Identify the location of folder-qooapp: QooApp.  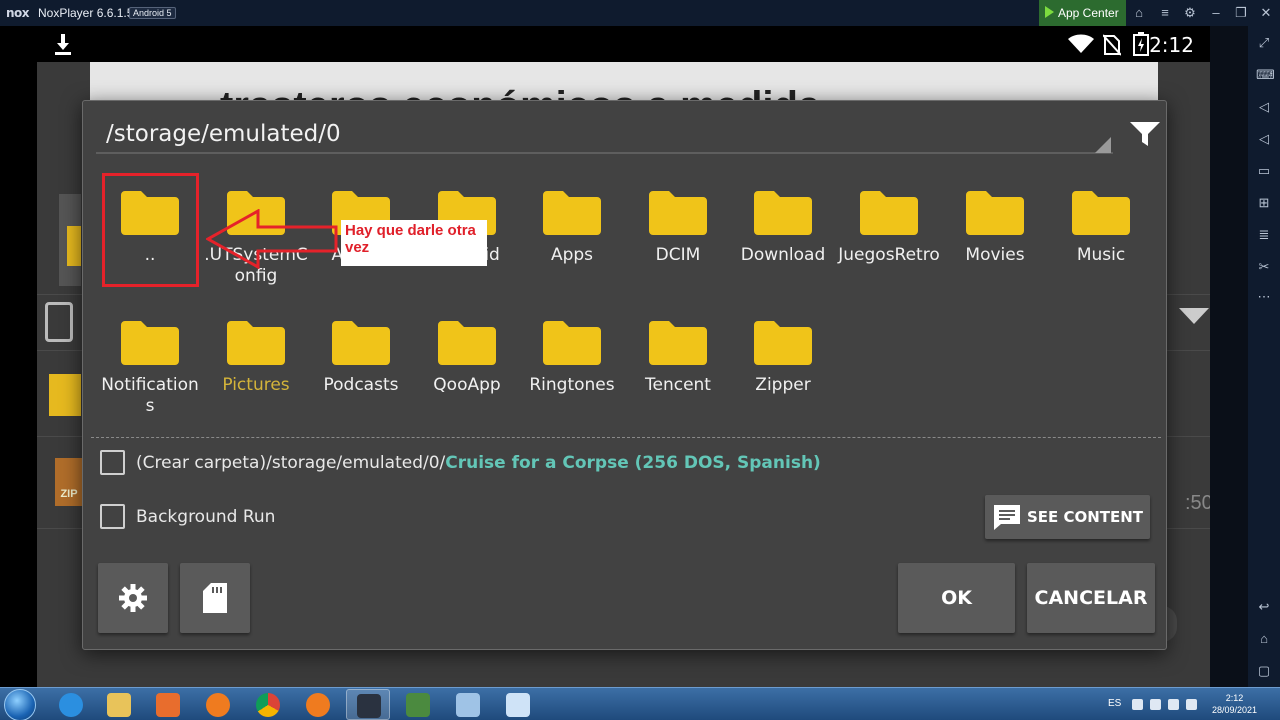
(467, 358).